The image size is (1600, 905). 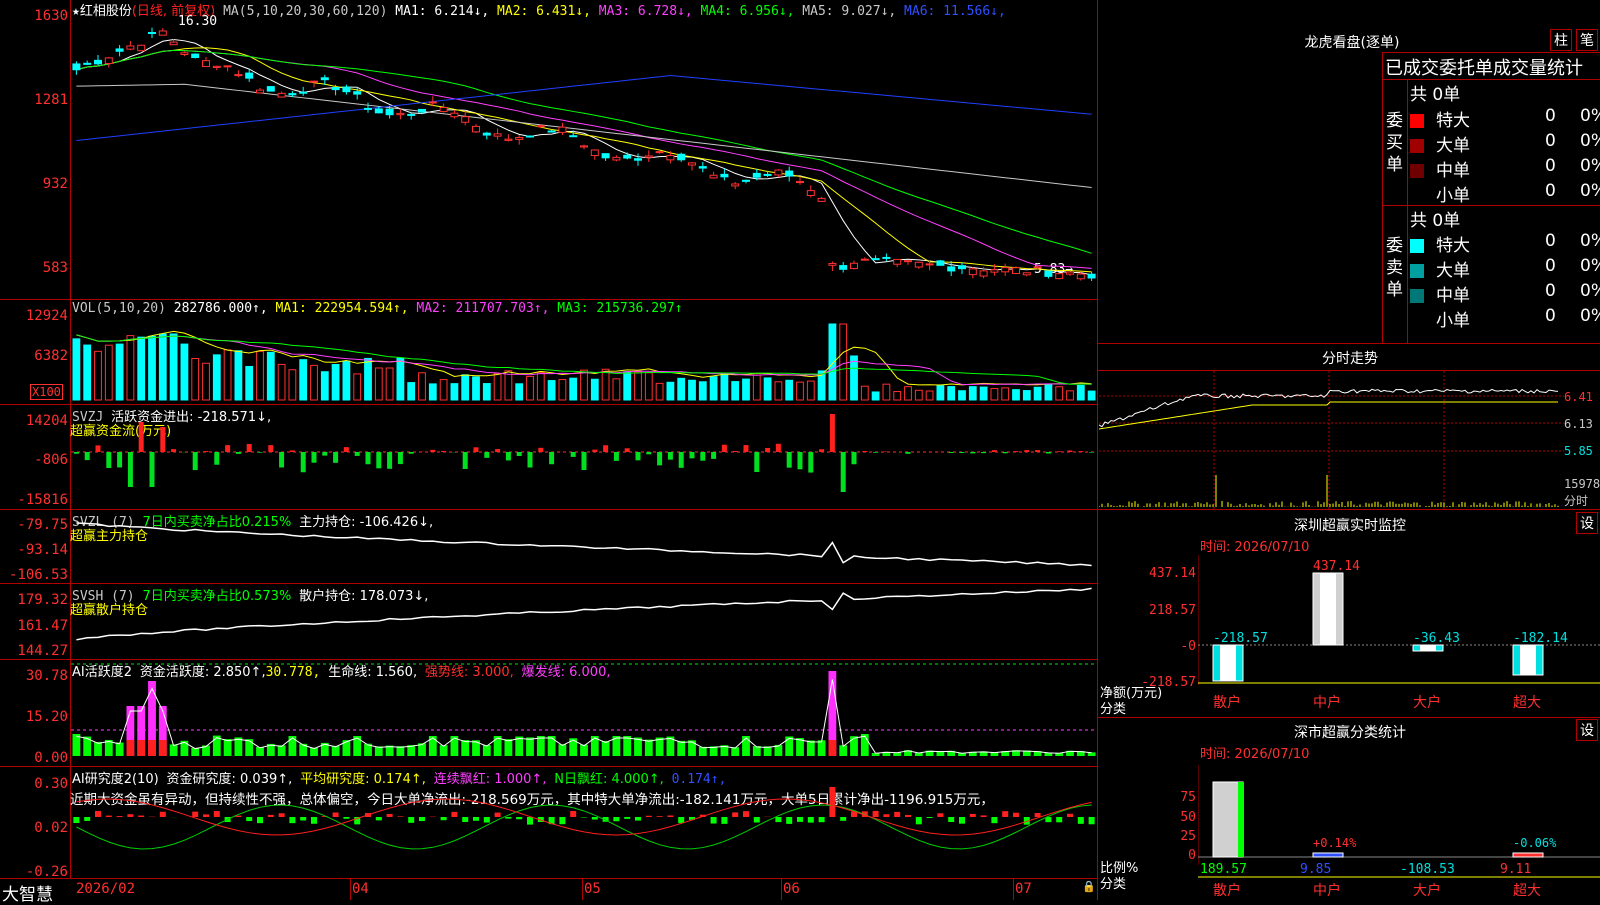 What do you see at coordinates (584, 352) in the screenshot?
I see `volume-chart` at bounding box center [584, 352].